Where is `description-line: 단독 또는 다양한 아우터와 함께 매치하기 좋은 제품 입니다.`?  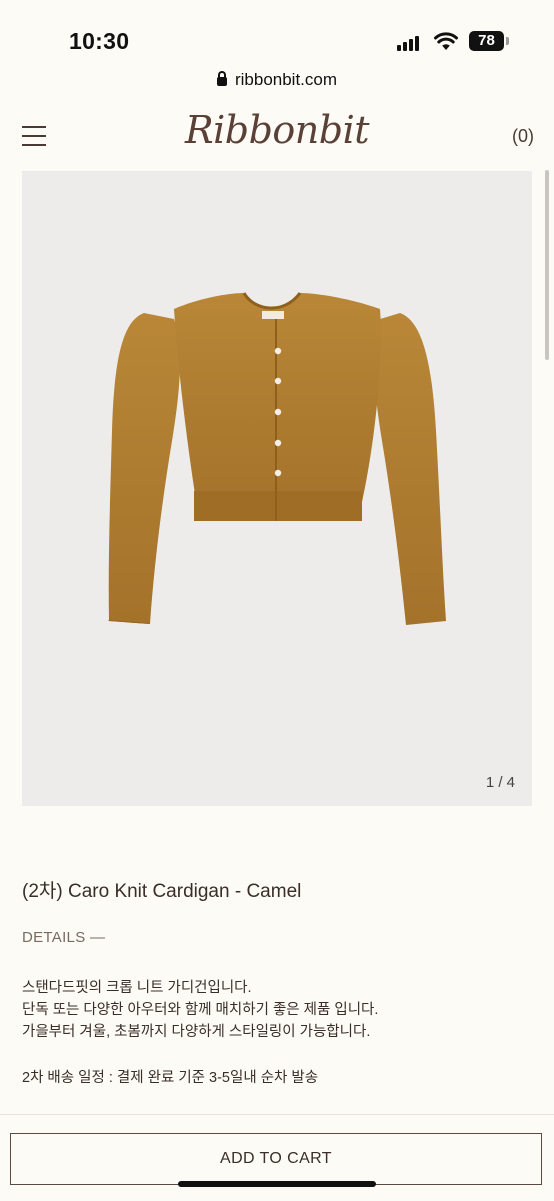 description-line: 단독 또는 다양한 아우터와 함께 매치하기 좋은 제품 입니다. is located at coordinates (200, 1010).